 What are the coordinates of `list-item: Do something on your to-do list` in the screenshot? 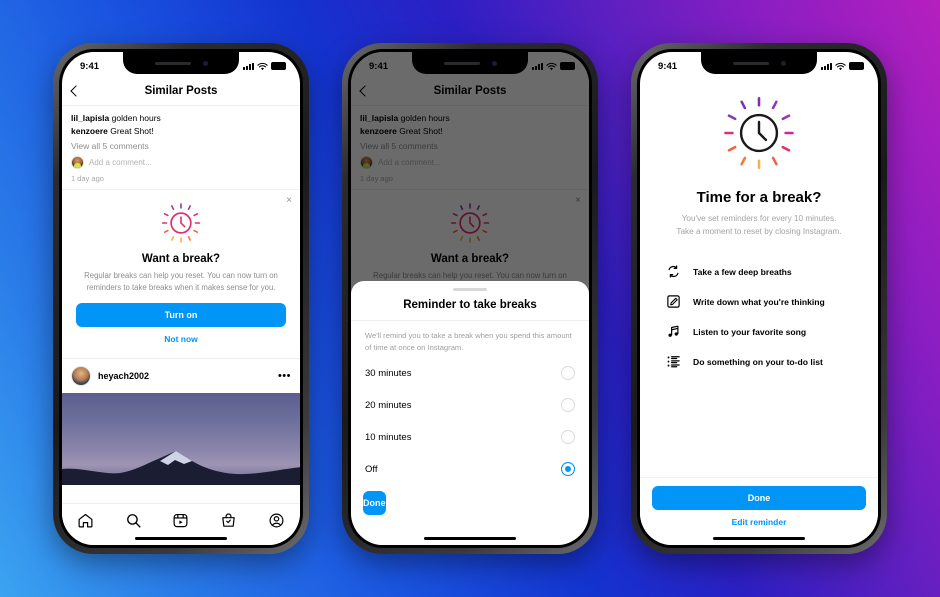 It's located at (763, 361).